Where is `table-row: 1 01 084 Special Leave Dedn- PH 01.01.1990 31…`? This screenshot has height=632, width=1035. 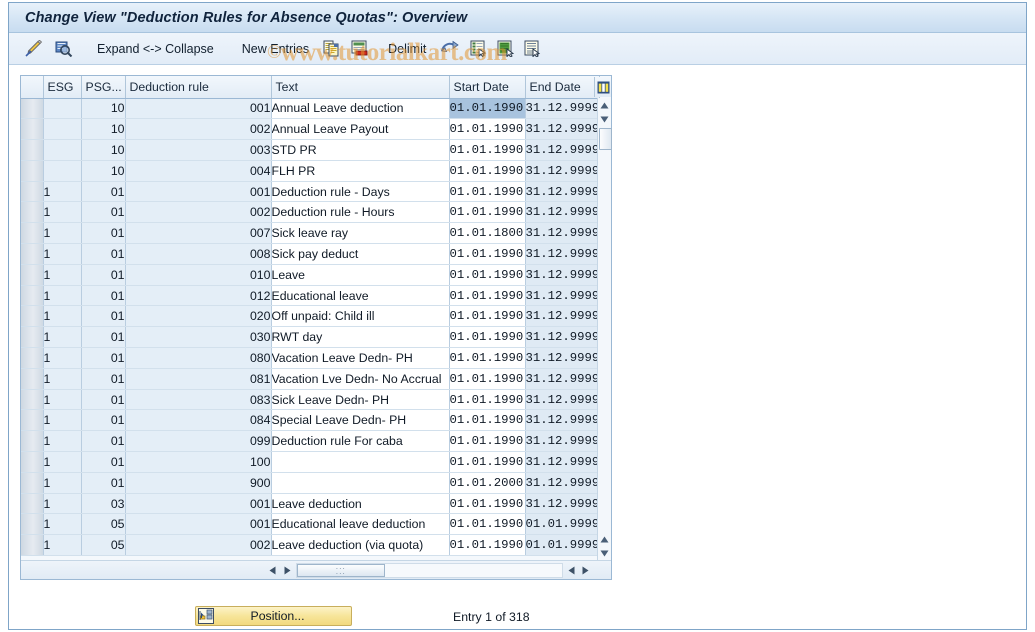
table-row: 1 01 084 Special Leave Dedn- PH 01.01.1990 31… is located at coordinates (310, 420).